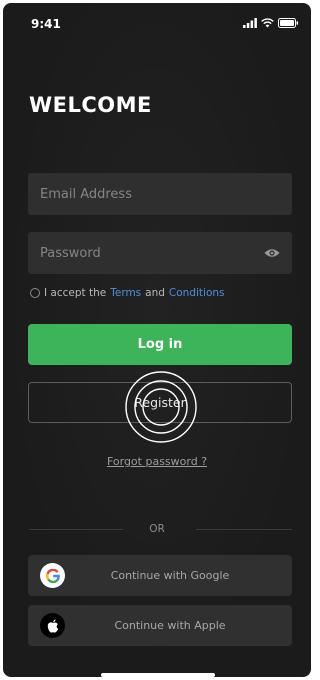 The image size is (320, 680). What do you see at coordinates (160, 344) in the screenshot?
I see `login-button: Log in` at bounding box center [160, 344].